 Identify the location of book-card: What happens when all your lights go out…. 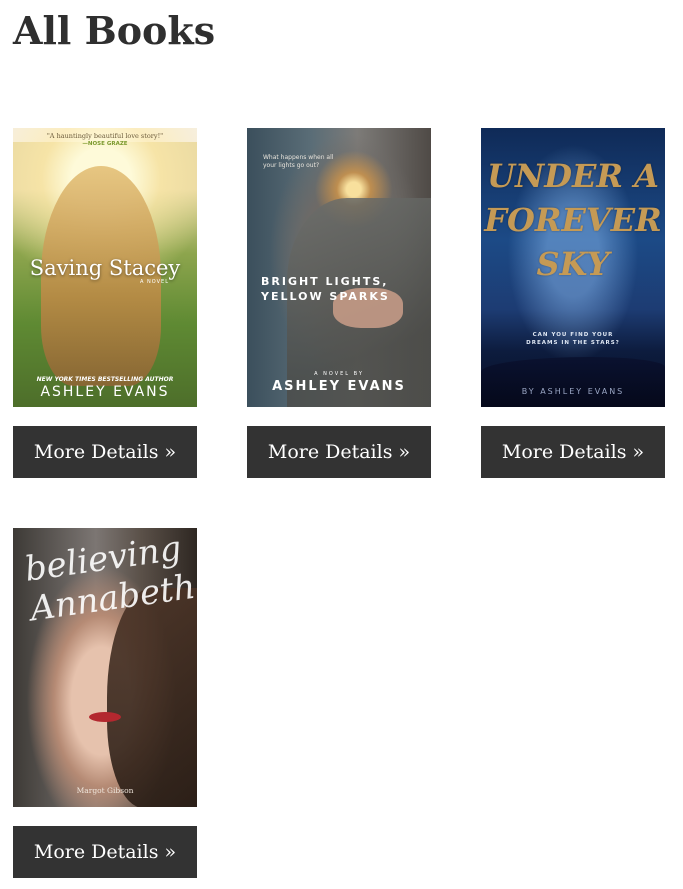
(339, 303).